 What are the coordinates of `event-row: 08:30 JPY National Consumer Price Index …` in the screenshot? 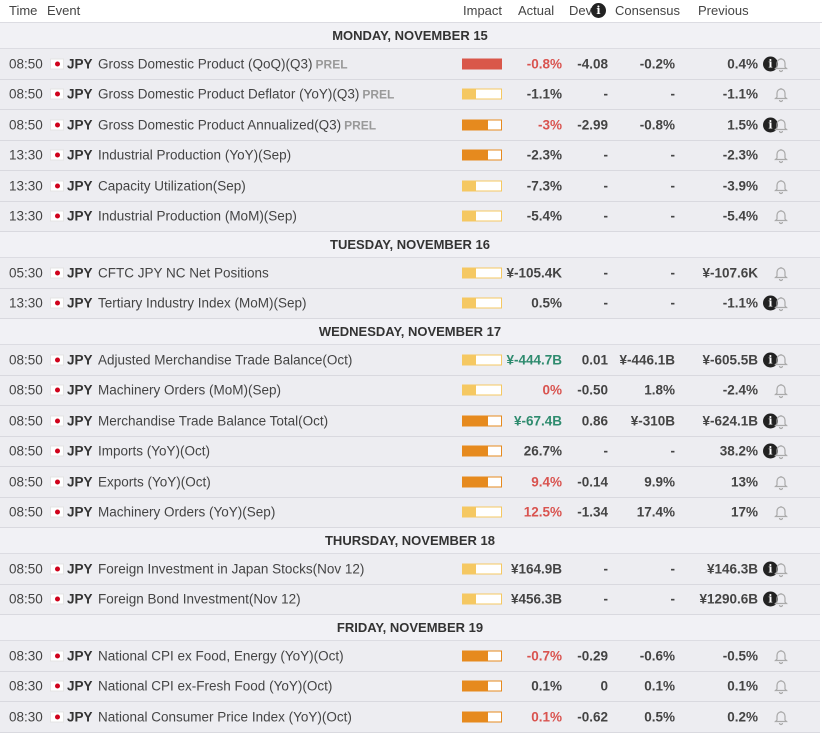 It's located at (410, 717).